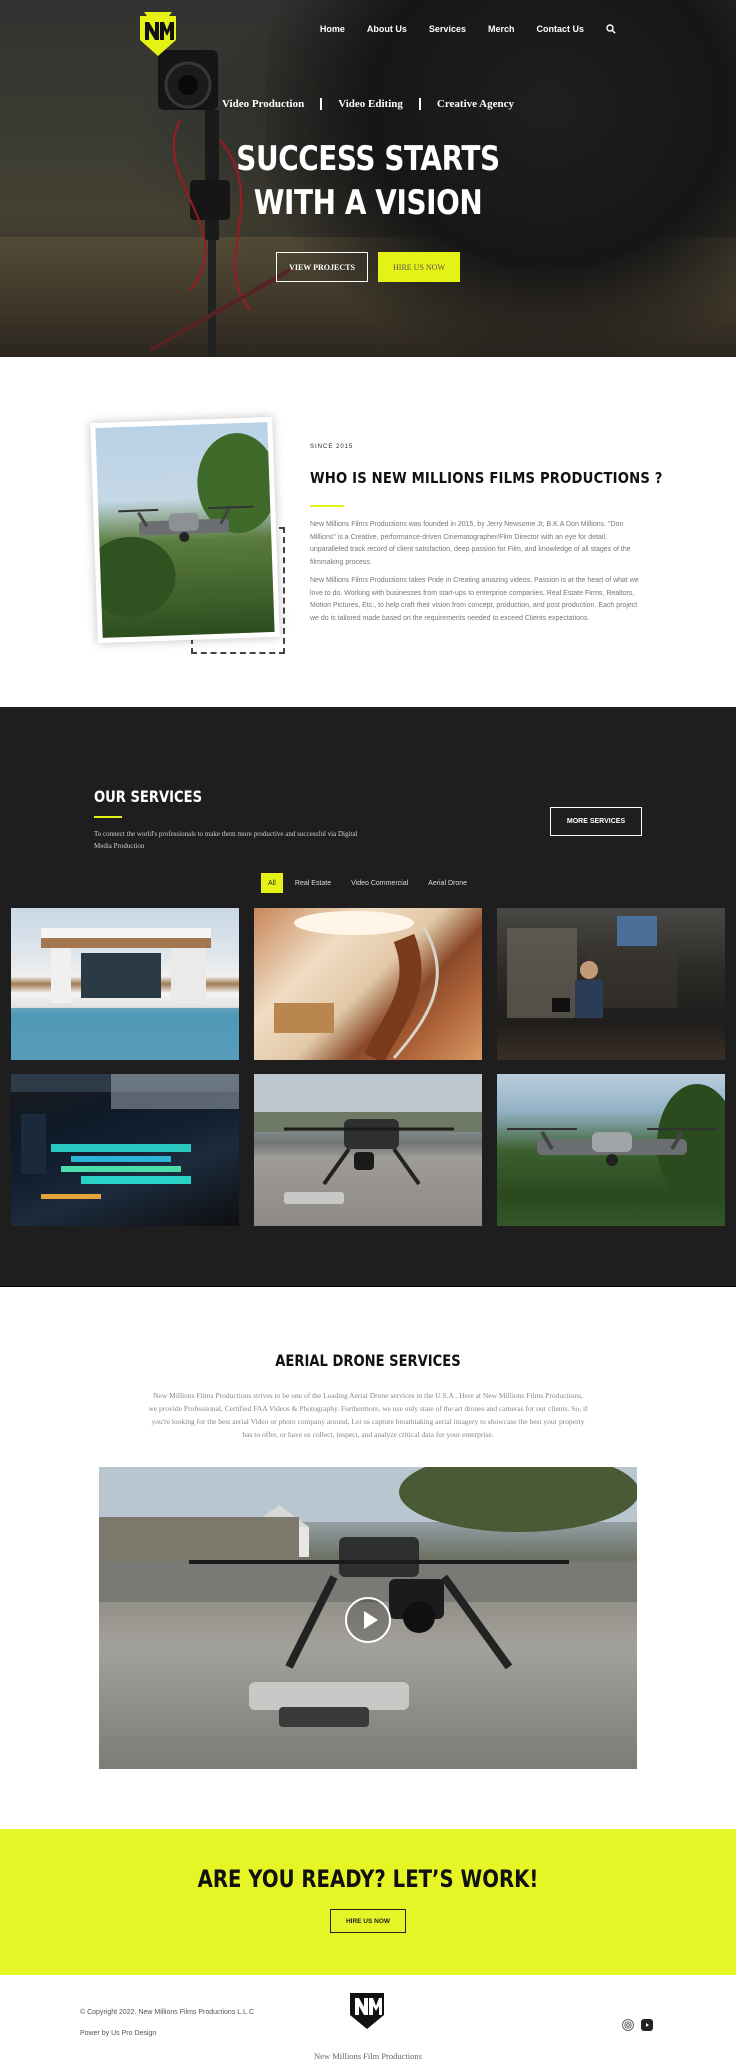  What do you see at coordinates (596, 821) in the screenshot?
I see `more-services-button: MORE SERVICES` at bounding box center [596, 821].